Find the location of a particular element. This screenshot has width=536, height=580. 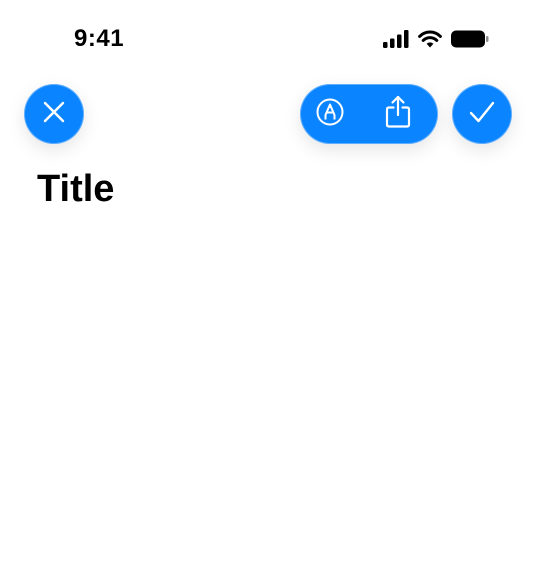

share-button is located at coordinates (398, 114).